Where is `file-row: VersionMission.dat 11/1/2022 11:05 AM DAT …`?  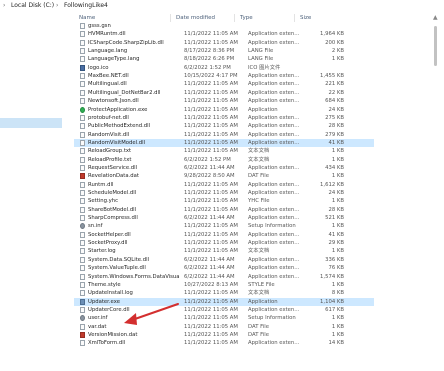
file-row: VersionMission.dat 11/1/2022 11:05 AM DAT … is located at coordinates (224, 335).